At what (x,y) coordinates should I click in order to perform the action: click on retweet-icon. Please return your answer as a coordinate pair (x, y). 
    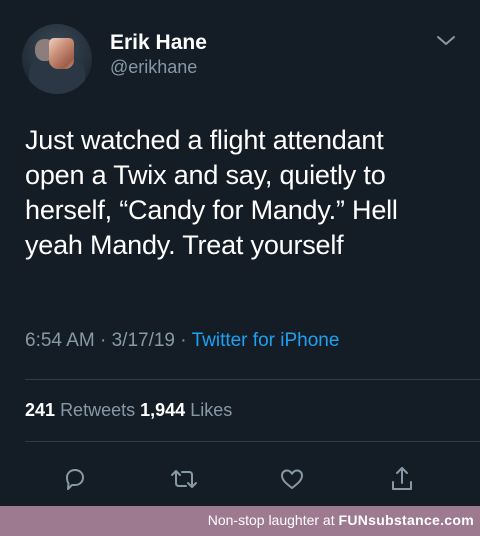
    Looking at the image, I should click on (184, 479).